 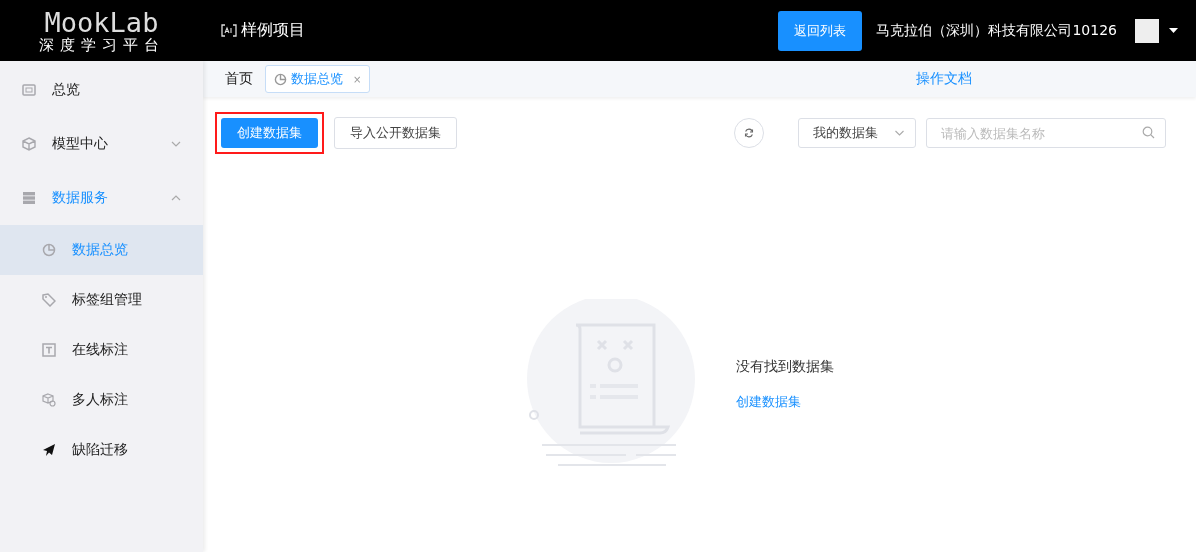 I want to click on caret-icon, so click(x=1173, y=30).